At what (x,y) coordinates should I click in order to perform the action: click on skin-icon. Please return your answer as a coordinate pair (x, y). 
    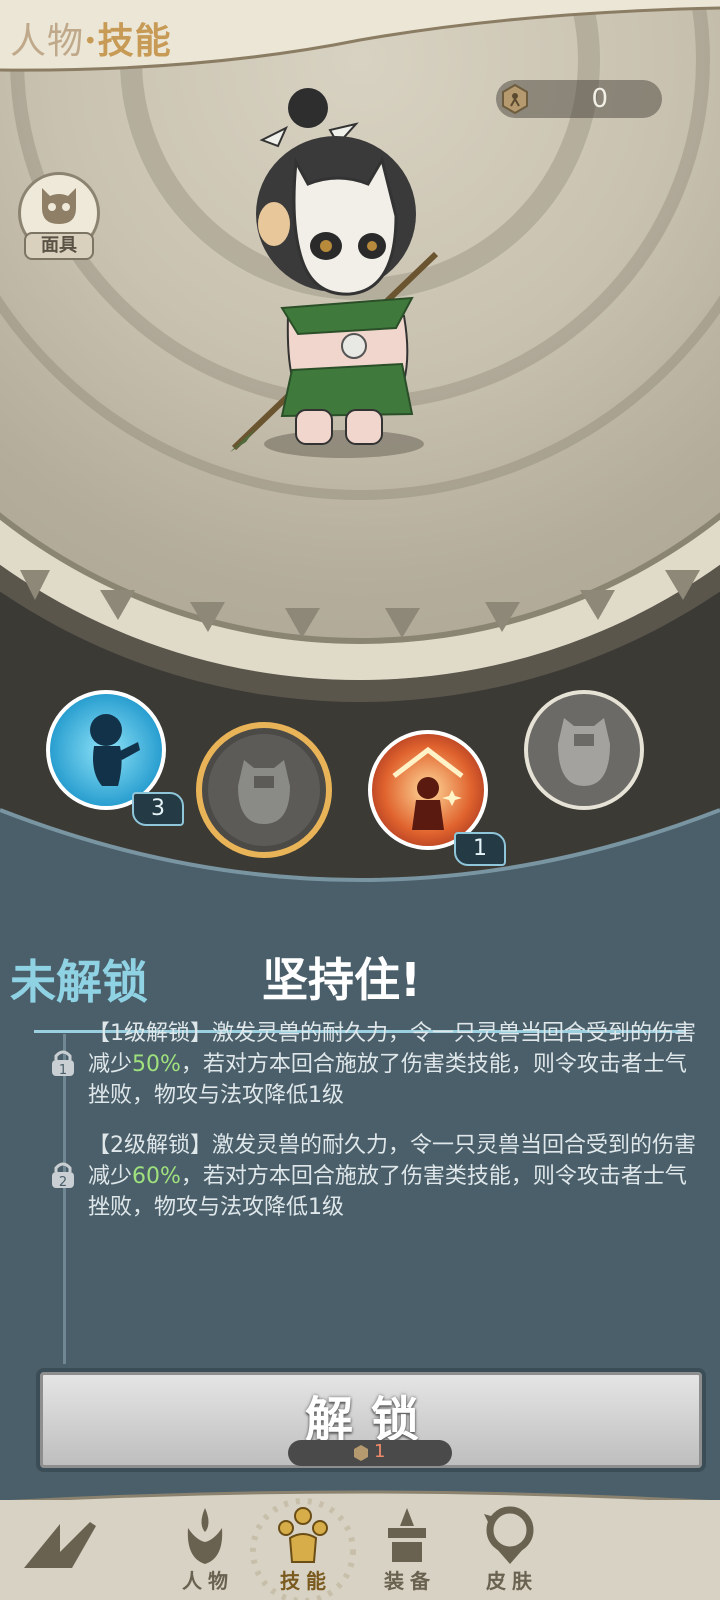
    Looking at the image, I should click on (509, 1535).